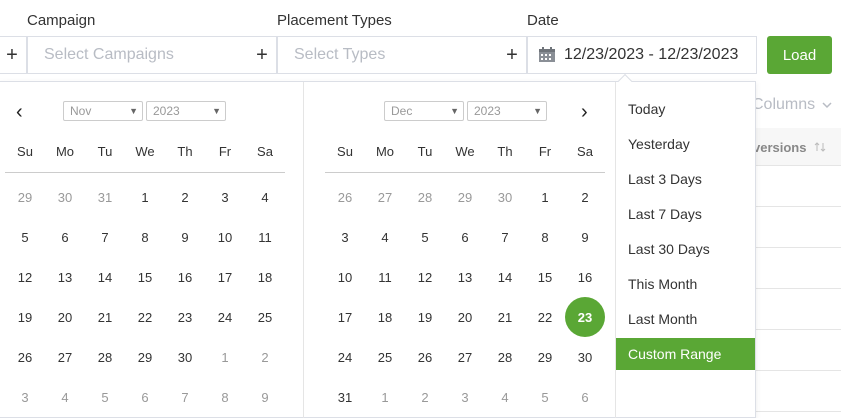  What do you see at coordinates (642, 55) in the screenshot?
I see `date-range-input: 12/23/2023 - 12/23/2023` at bounding box center [642, 55].